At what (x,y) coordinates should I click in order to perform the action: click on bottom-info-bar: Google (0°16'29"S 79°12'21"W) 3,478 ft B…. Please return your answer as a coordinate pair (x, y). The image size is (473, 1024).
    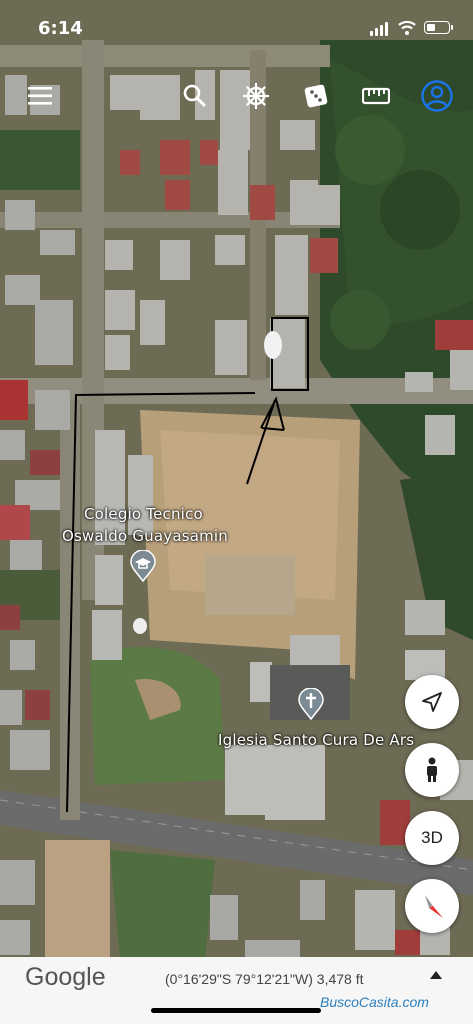
    Looking at the image, I should click on (236, 990).